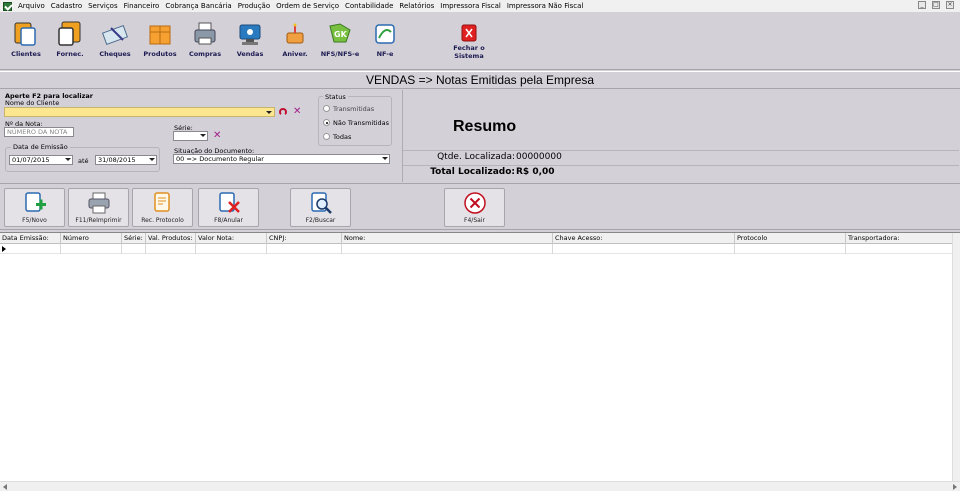 This screenshot has width=960, height=491. I want to click on nfs-icon: GK, so click(340, 34).